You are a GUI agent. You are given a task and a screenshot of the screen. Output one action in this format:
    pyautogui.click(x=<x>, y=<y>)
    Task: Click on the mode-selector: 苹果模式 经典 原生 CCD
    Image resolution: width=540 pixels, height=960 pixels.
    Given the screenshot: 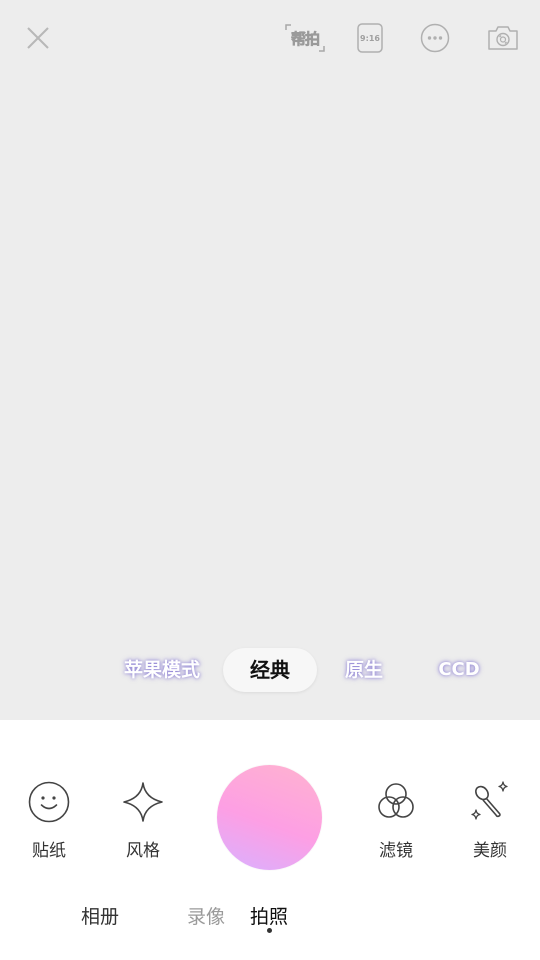 What is the action you would take?
    pyautogui.click(x=270, y=671)
    